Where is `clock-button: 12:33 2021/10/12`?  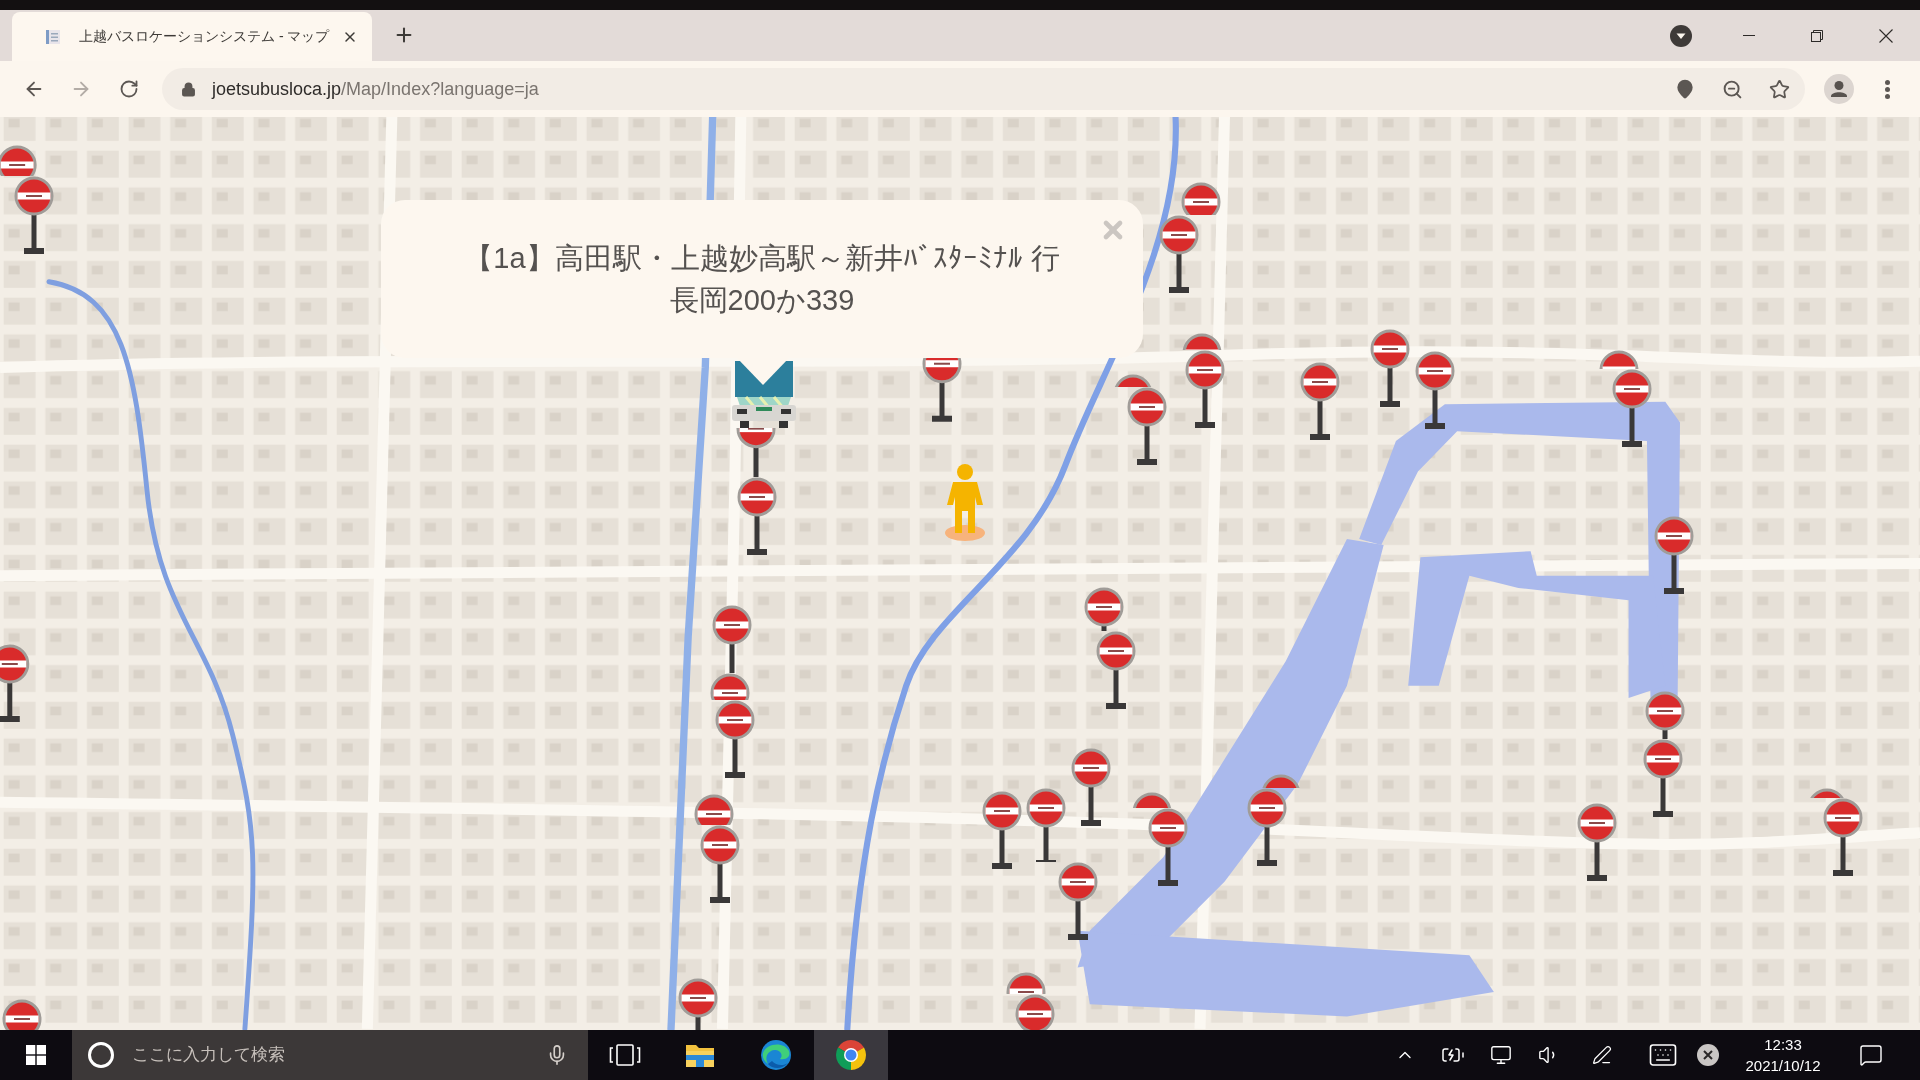 clock-button: 12:33 2021/10/12 is located at coordinates (1783, 1055).